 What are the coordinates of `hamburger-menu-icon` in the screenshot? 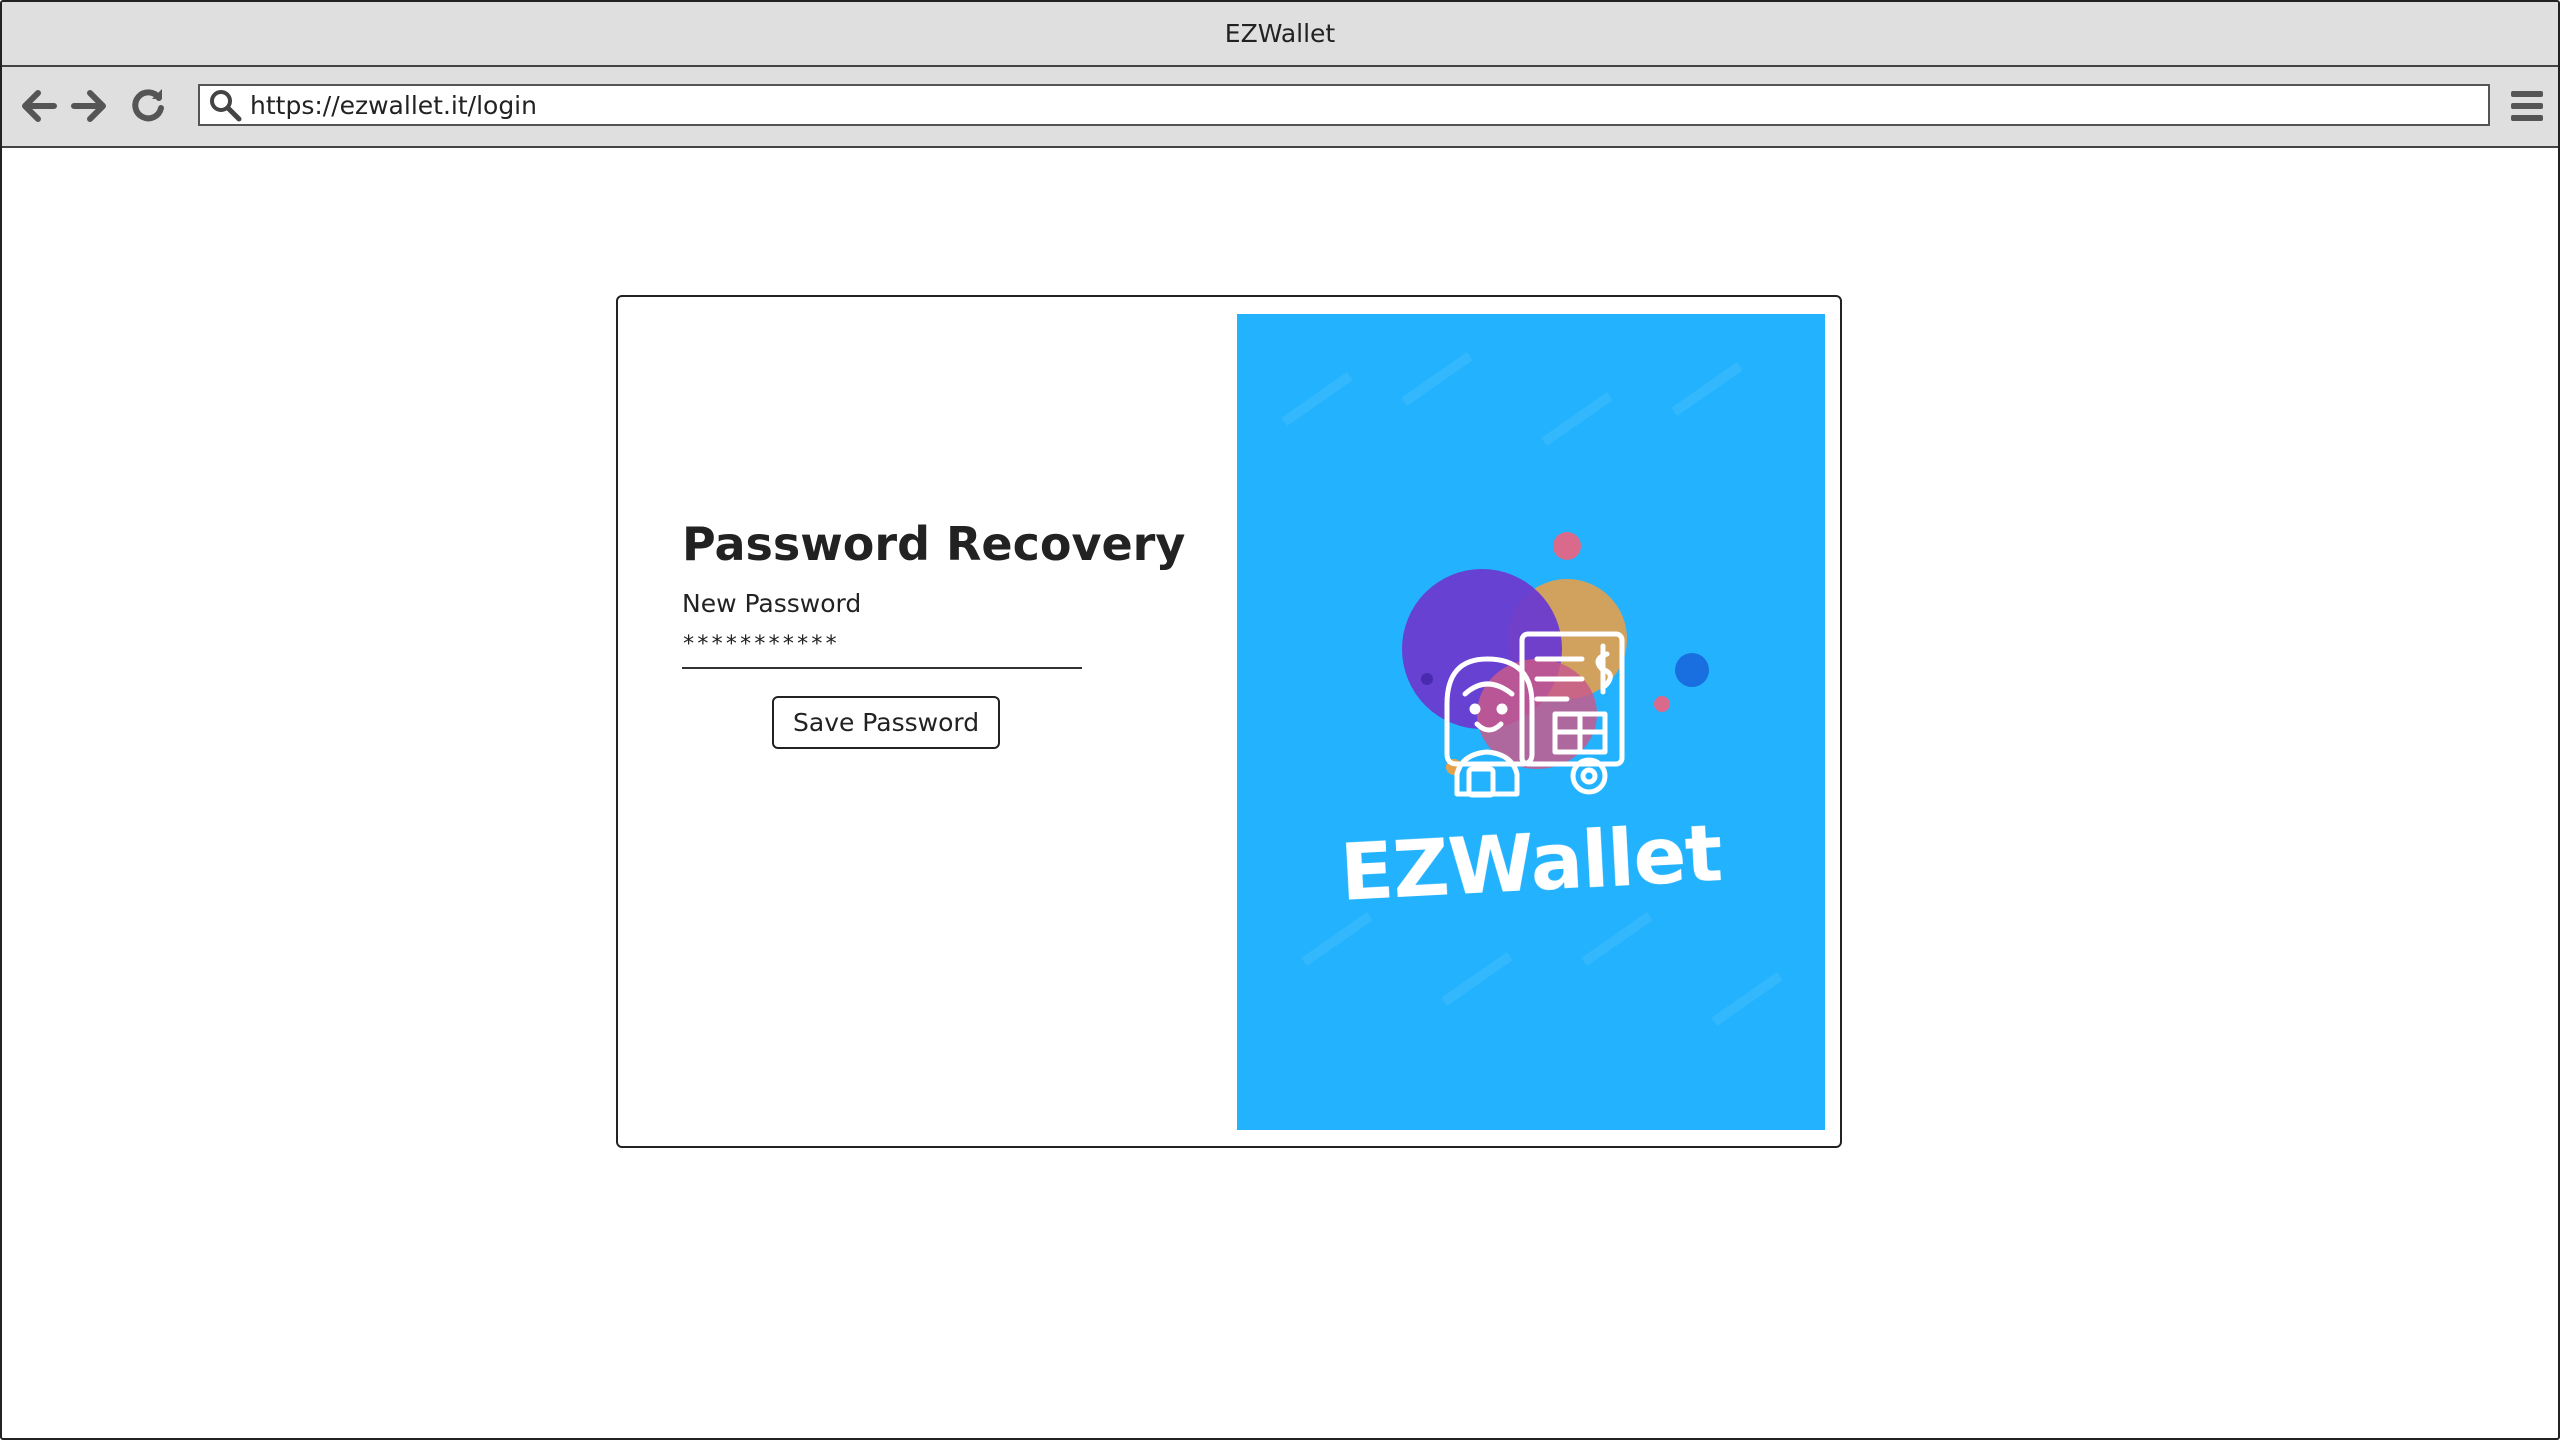 It's located at (2527, 106).